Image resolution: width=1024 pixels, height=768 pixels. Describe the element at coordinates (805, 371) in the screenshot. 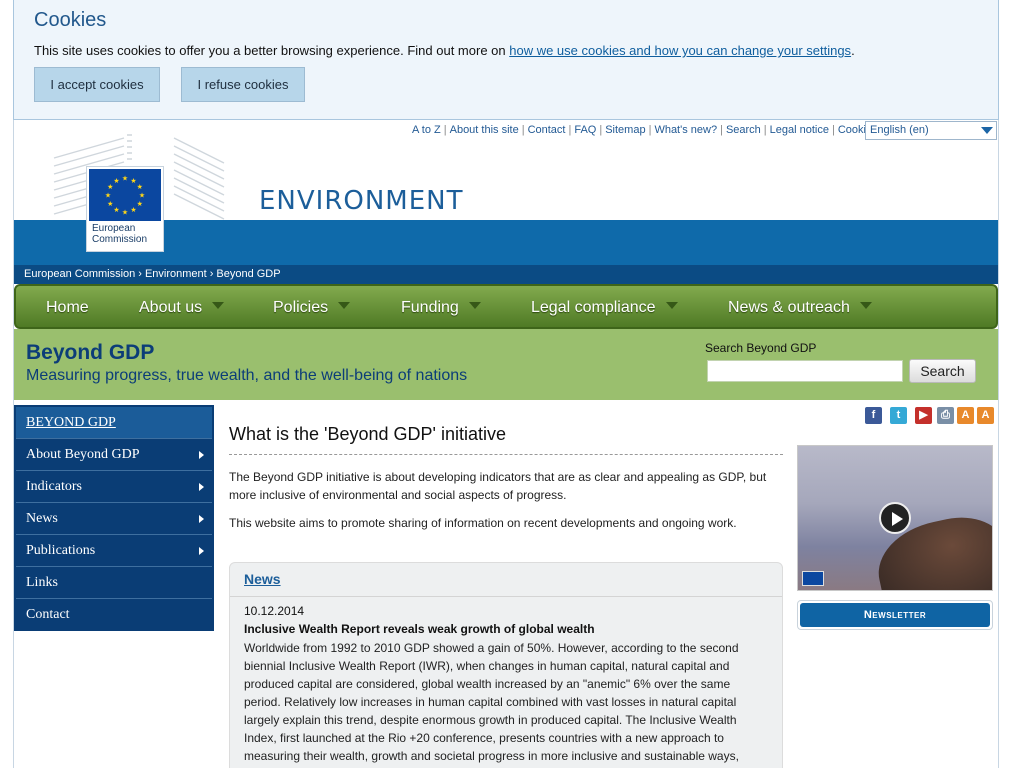

I see `search-input` at that location.